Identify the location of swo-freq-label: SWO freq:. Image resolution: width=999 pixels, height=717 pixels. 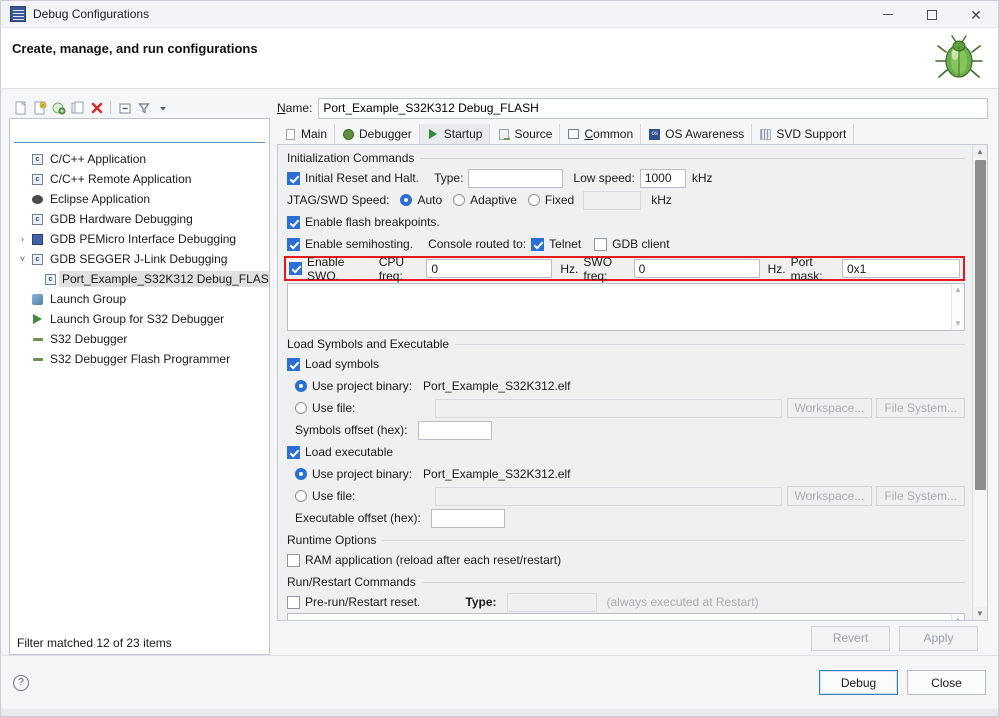
(598, 268).